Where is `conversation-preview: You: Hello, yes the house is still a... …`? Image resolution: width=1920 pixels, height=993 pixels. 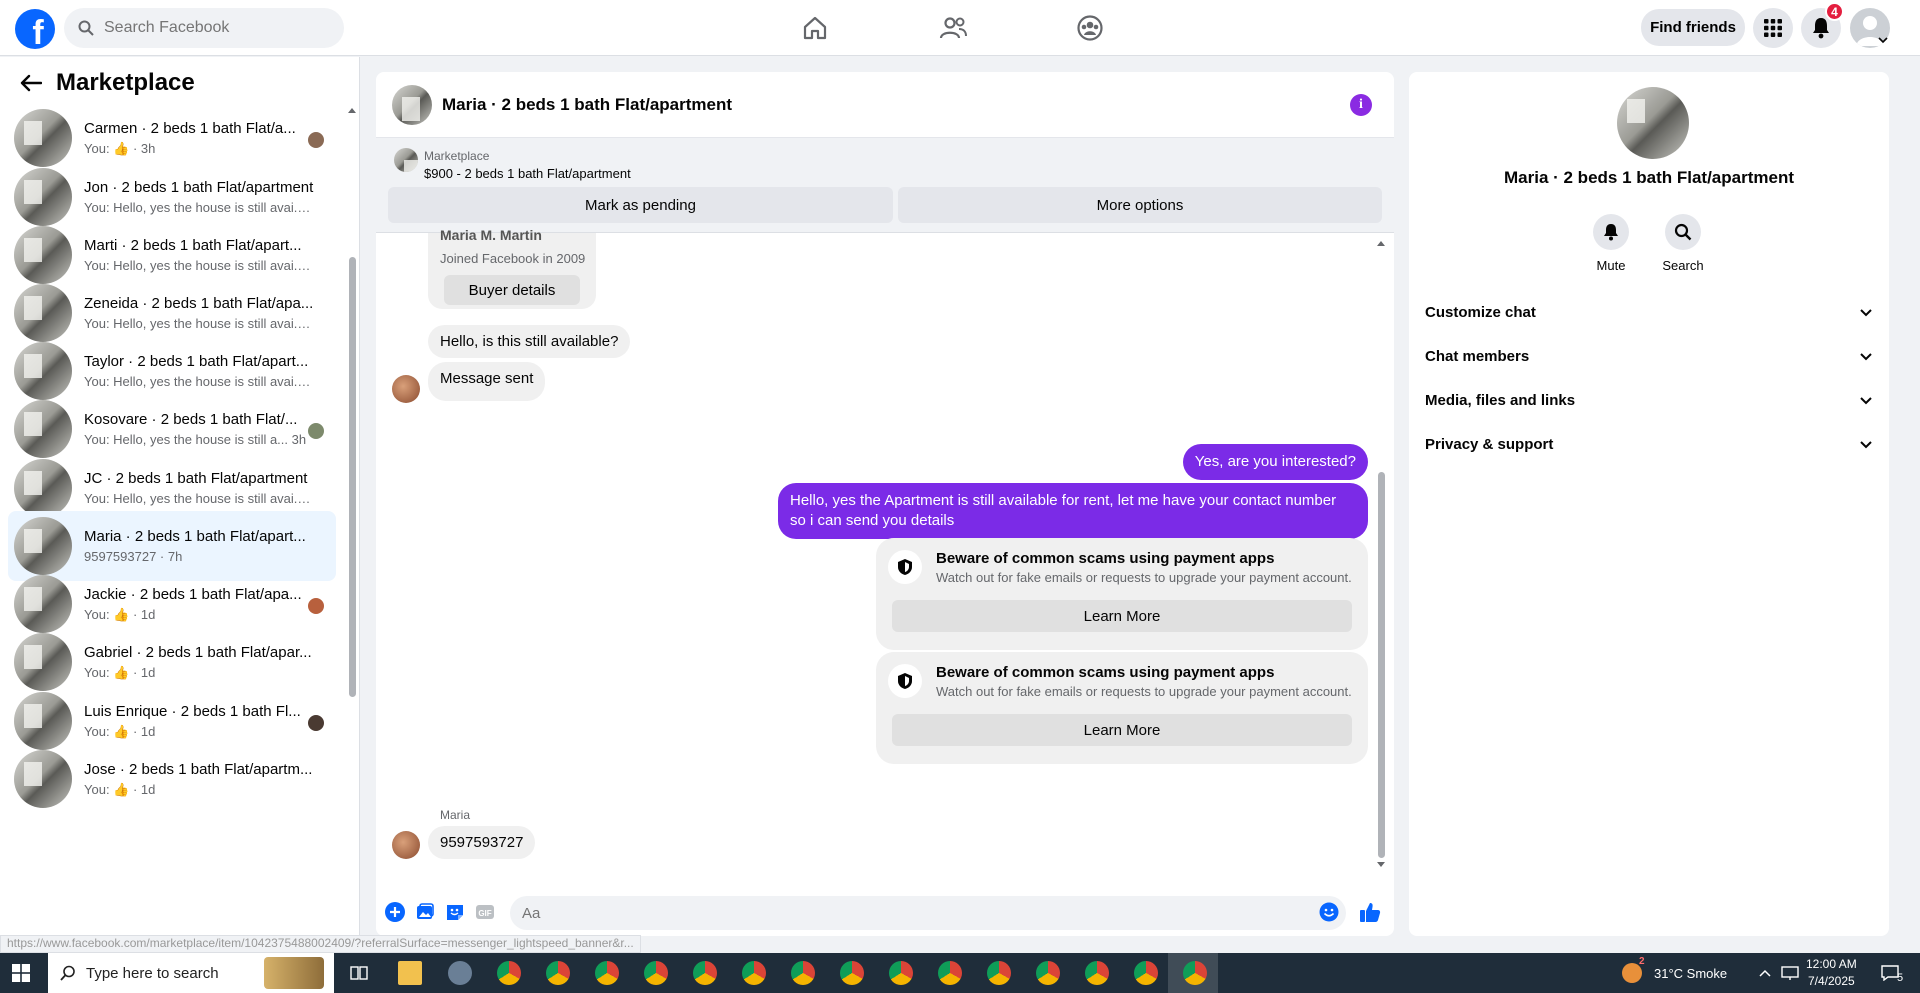
conversation-preview: You: Hello, yes the house is still a... … is located at coordinates (195, 439).